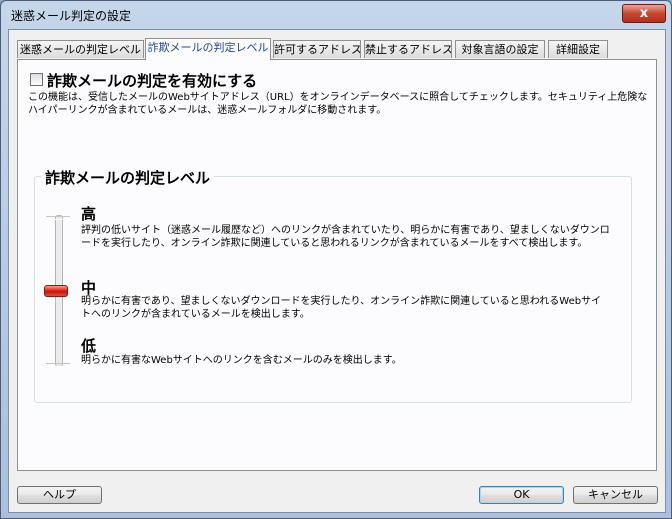  I want to click on enable-phishing-checkbox, so click(36, 79).